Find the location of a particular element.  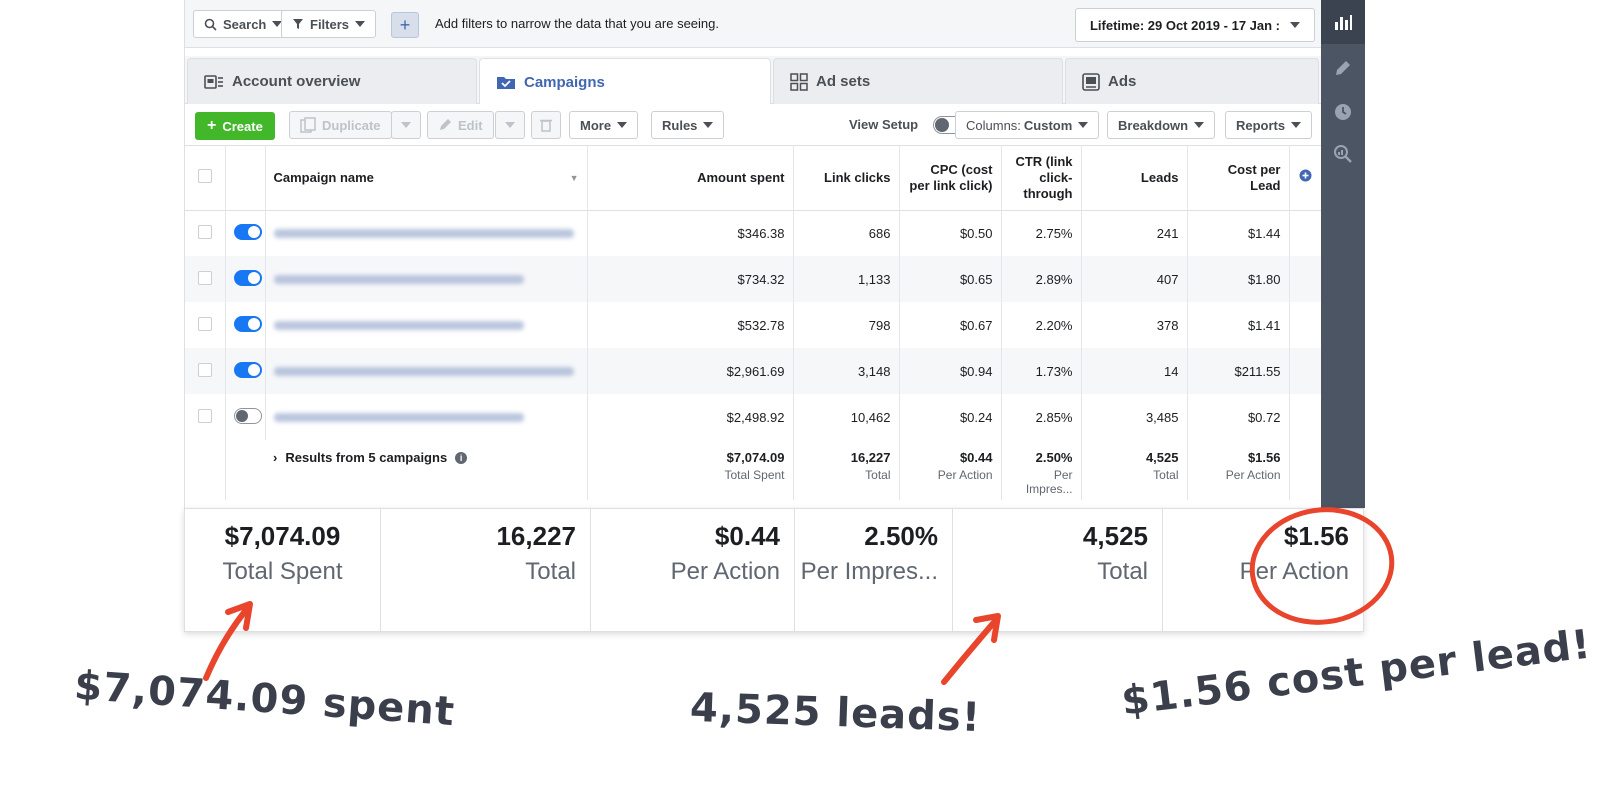

cost-per-lead-circle is located at coordinates (1322, 566).